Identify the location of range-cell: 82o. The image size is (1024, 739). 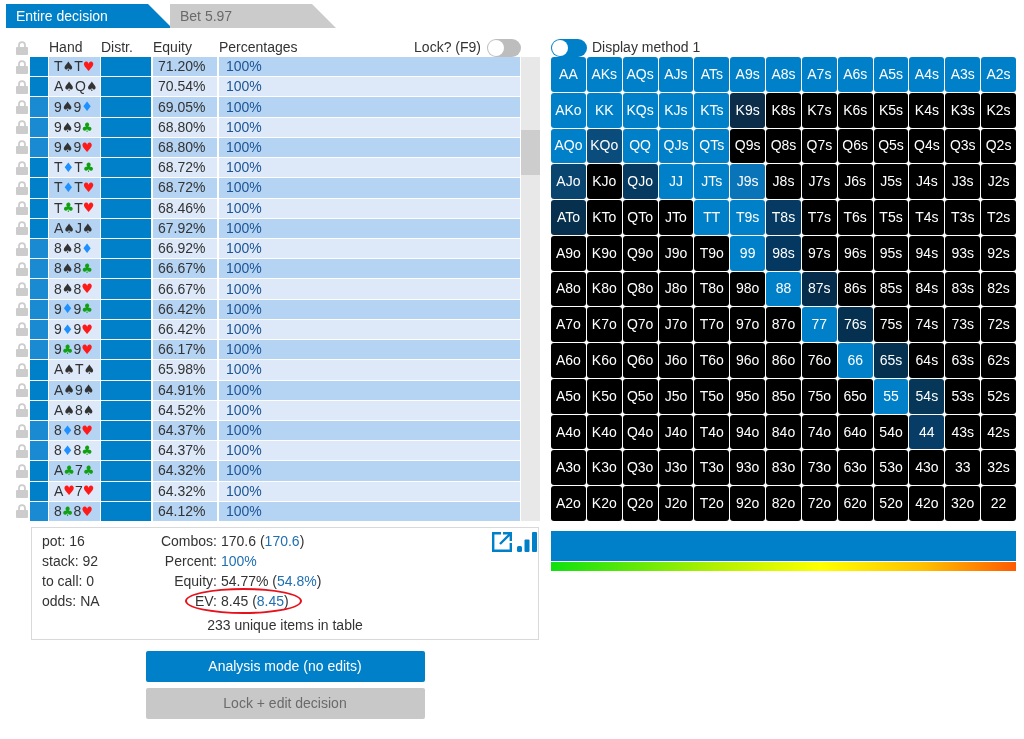
(783, 503).